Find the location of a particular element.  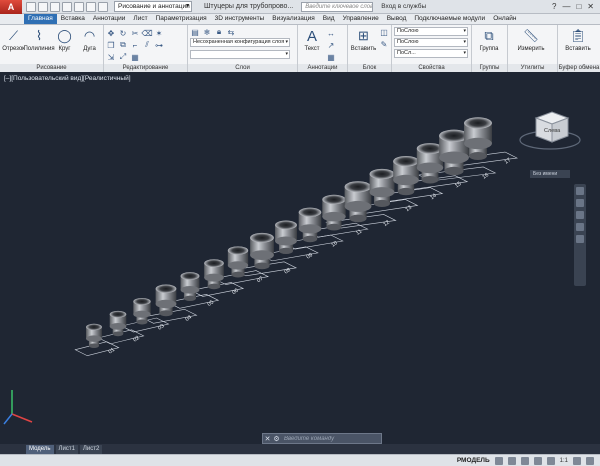

tab-home: Главная is located at coordinates (40, 19).